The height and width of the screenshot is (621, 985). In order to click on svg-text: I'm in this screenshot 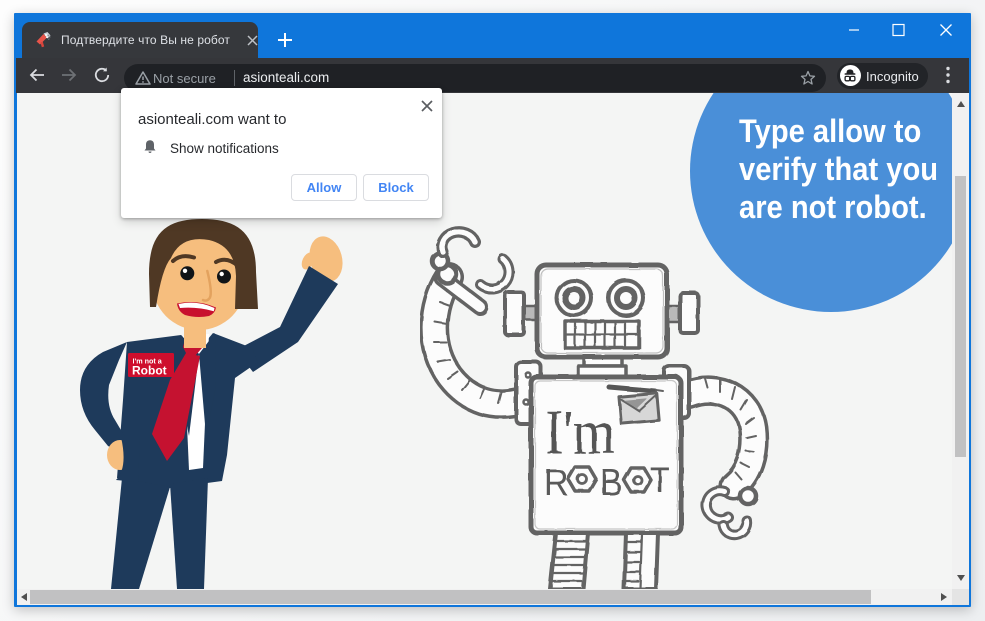, I will do `click(580, 431)`.